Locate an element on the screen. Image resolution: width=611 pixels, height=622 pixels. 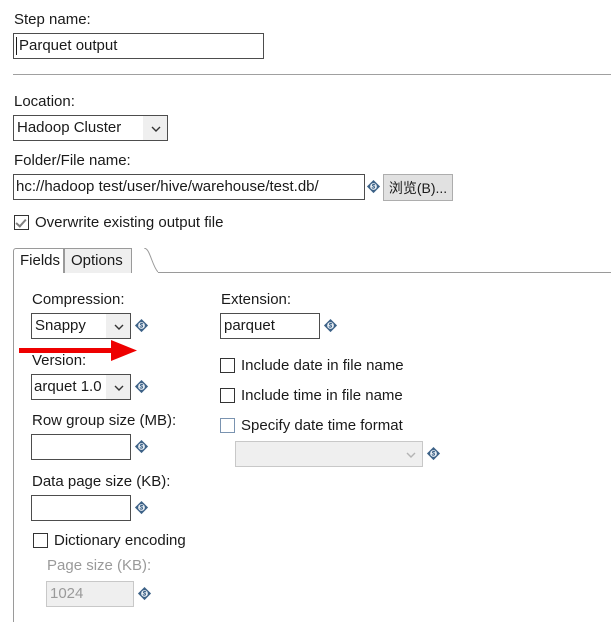
date-time-format-select-value is located at coordinates (317, 454).